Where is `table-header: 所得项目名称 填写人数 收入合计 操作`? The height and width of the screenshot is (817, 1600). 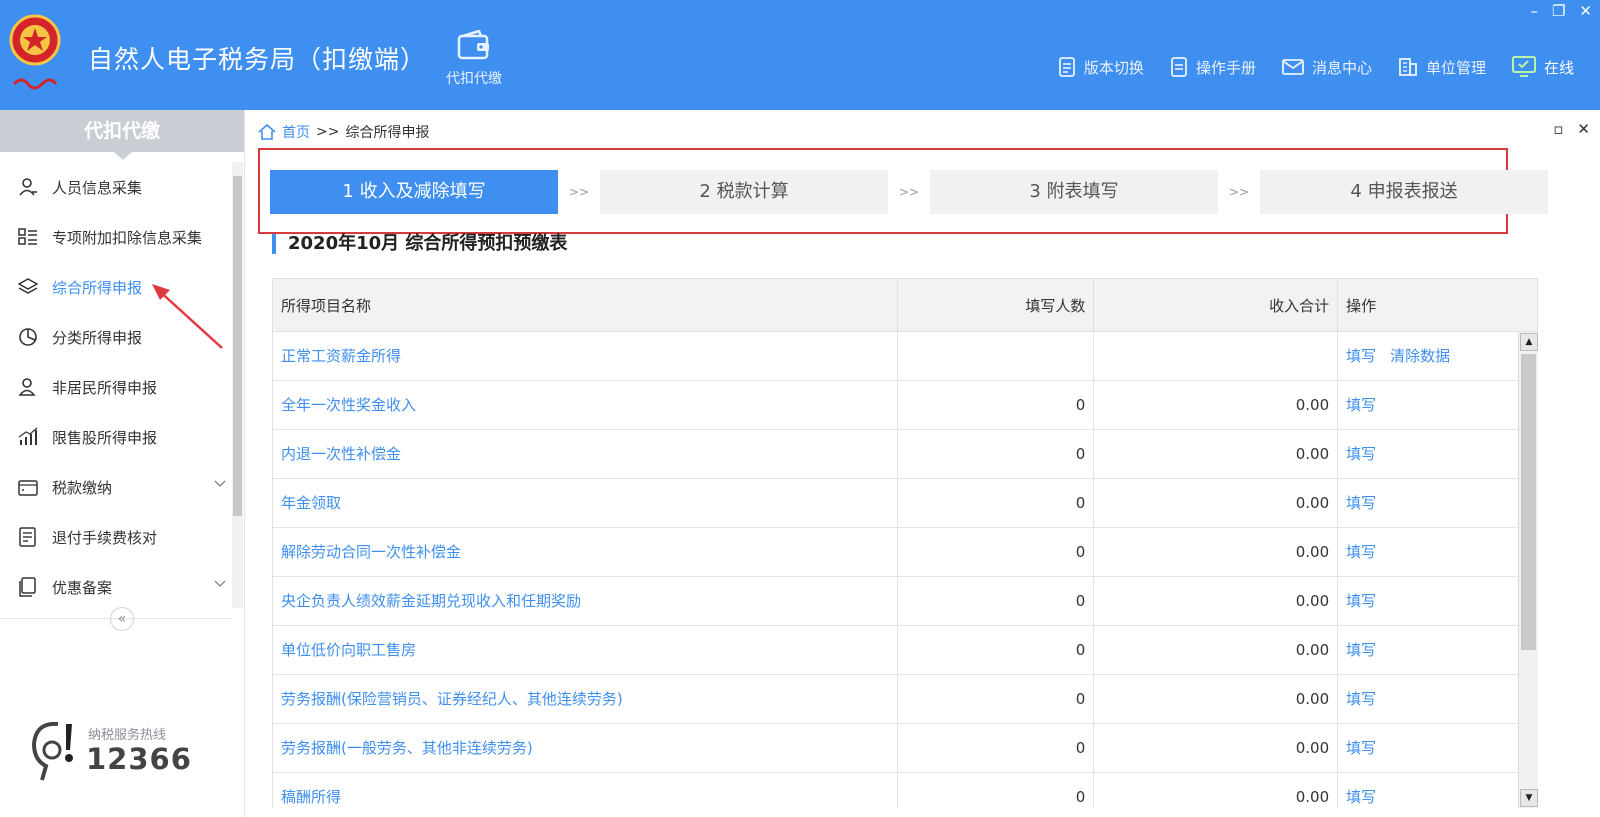
table-header: 所得项目名称 填写人数 收入合计 操作 is located at coordinates (905, 305).